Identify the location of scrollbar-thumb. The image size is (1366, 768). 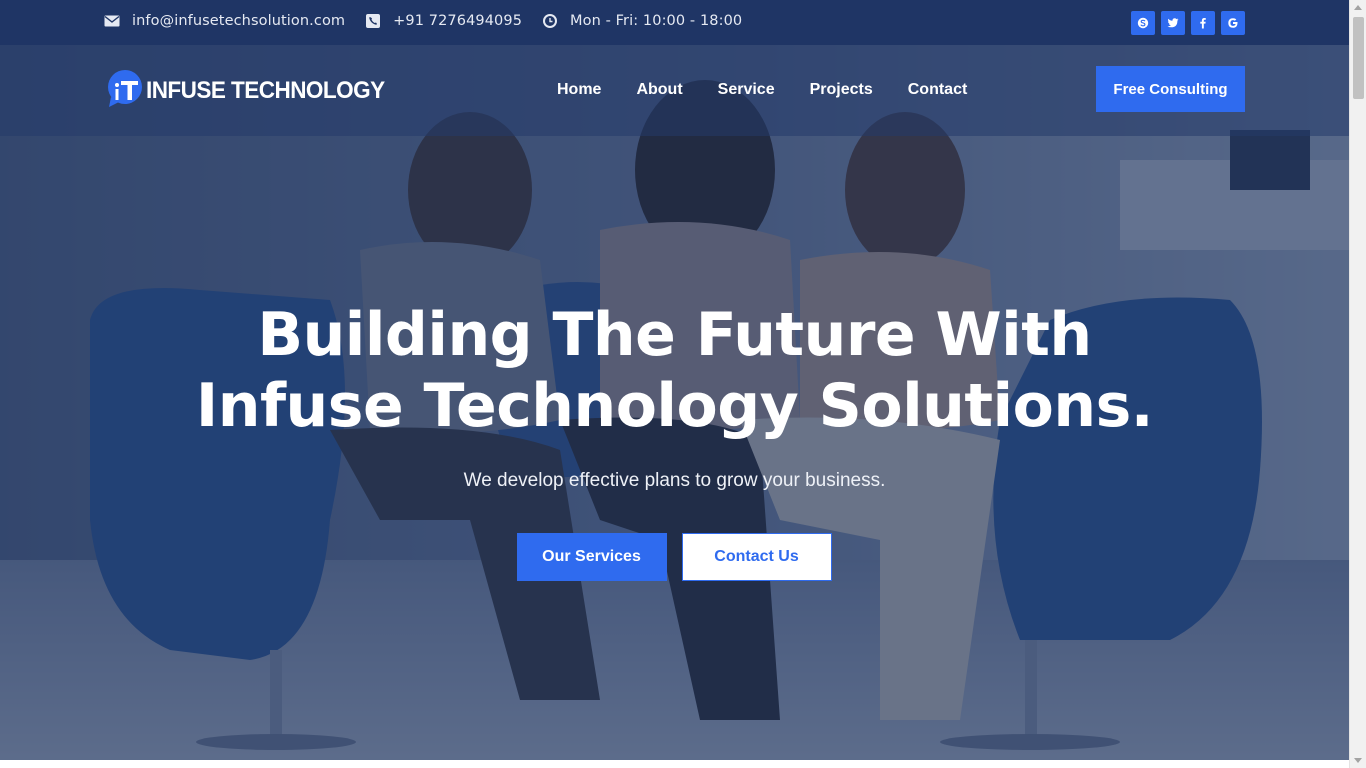
(1358, 58).